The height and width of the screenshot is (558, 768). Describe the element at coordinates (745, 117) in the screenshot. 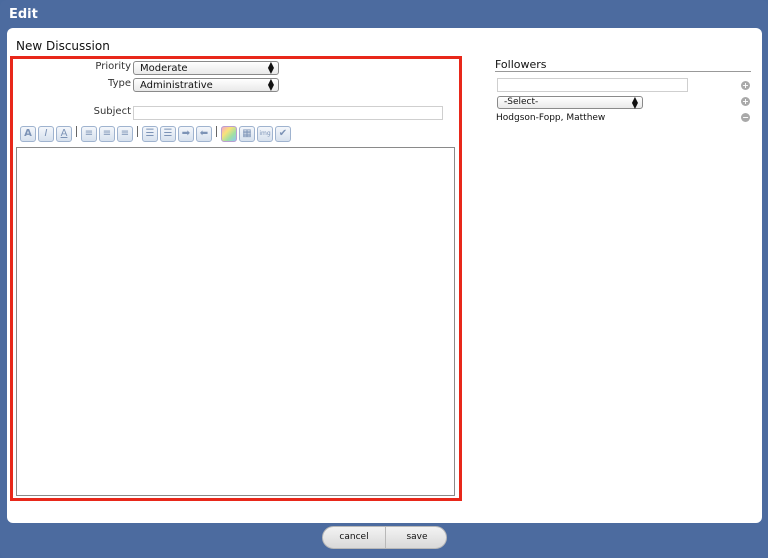

I see `remove-icon: −` at that location.